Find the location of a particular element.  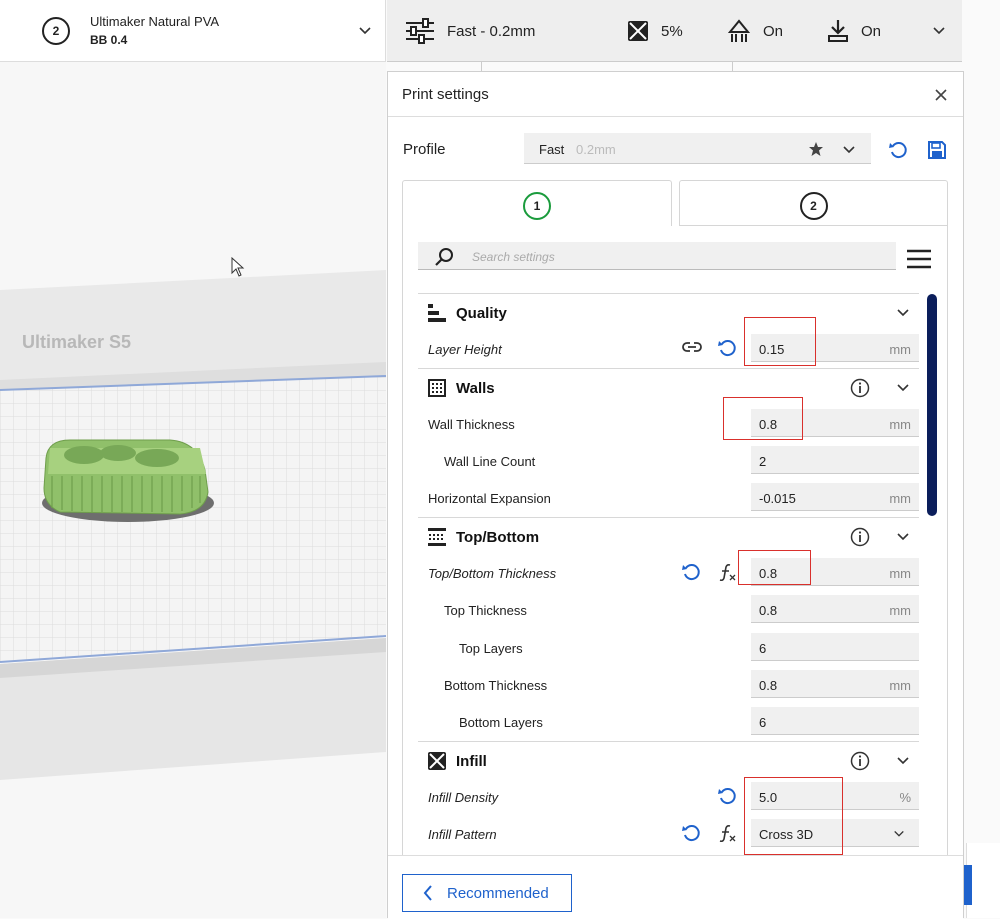

print-settings-summary: Fast - 0.2mm 5% On On is located at coordinates (674, 31).